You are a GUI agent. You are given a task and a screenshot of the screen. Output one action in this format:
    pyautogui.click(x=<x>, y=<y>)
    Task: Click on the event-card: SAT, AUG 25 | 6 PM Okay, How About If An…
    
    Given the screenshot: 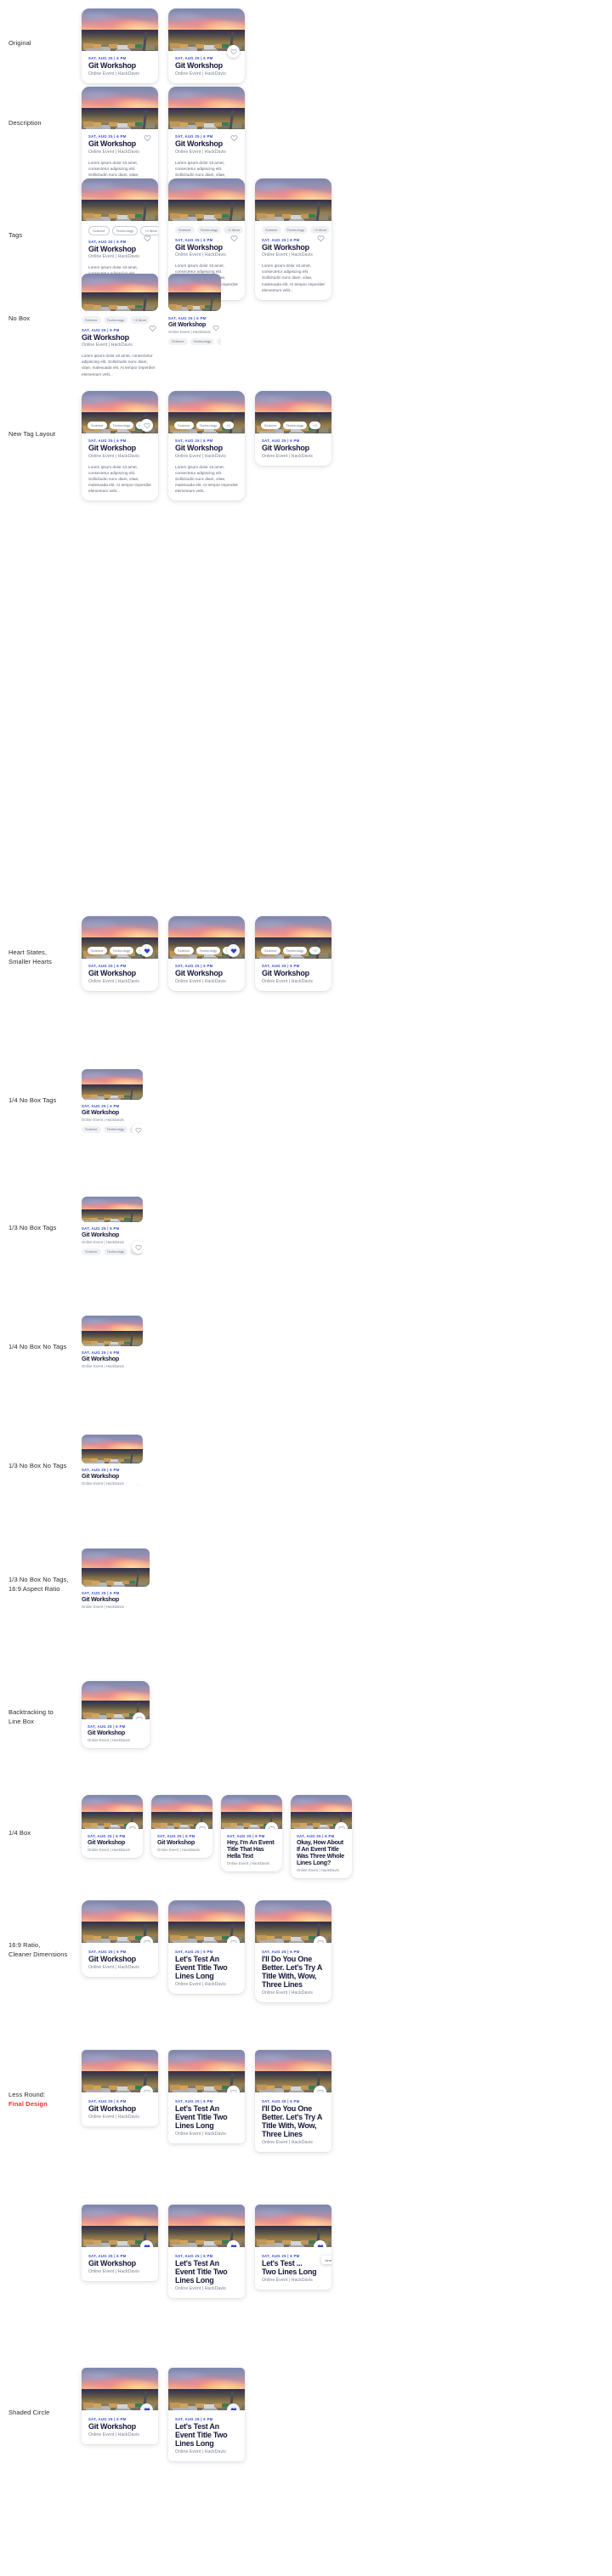 What is the action you would take?
    pyautogui.click(x=321, y=1837)
    